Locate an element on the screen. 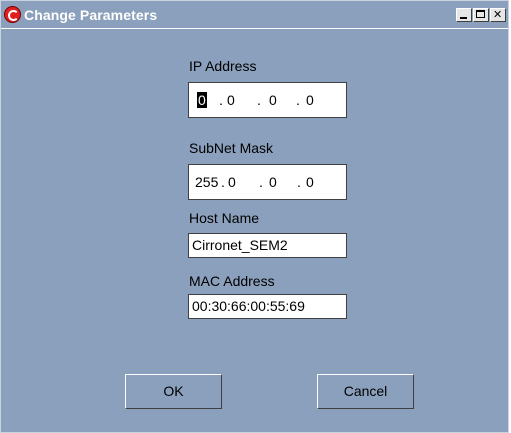 Image resolution: width=511 pixels, height=433 pixels. host-name-label: Host Name is located at coordinates (224, 218).